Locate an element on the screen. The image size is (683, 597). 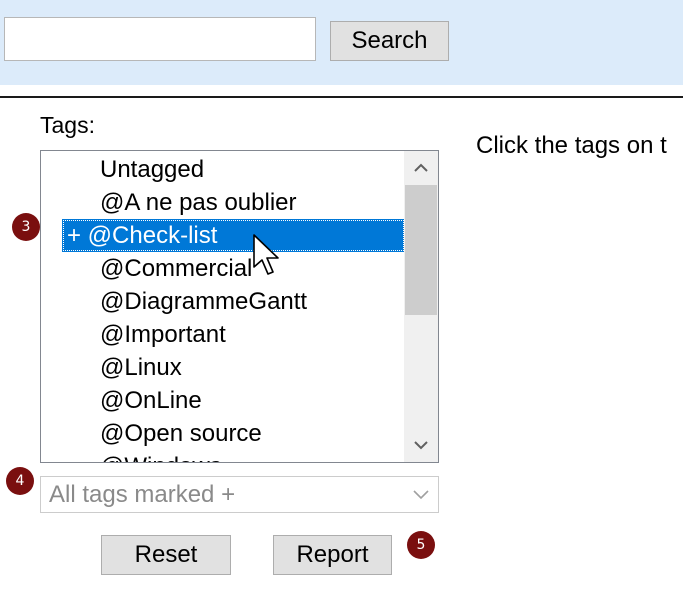
list-item-label: @Linux is located at coordinates (141, 367).